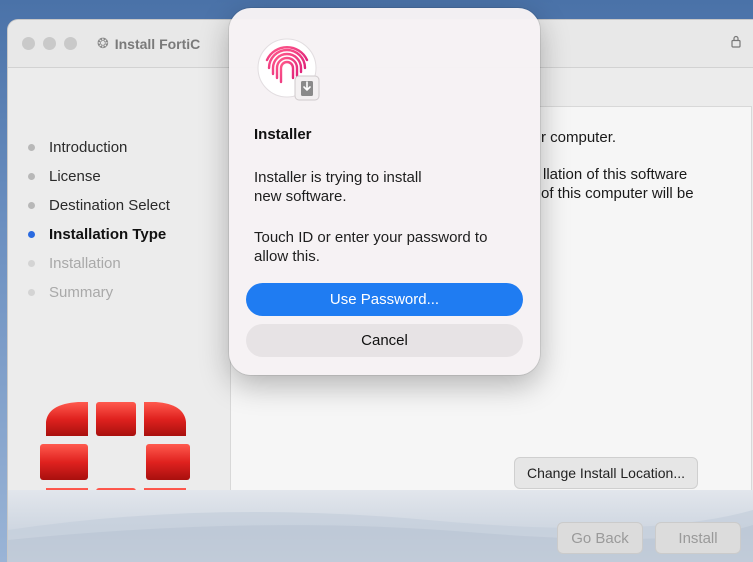  What do you see at coordinates (28, 43) in the screenshot?
I see `close-window-button` at bounding box center [28, 43].